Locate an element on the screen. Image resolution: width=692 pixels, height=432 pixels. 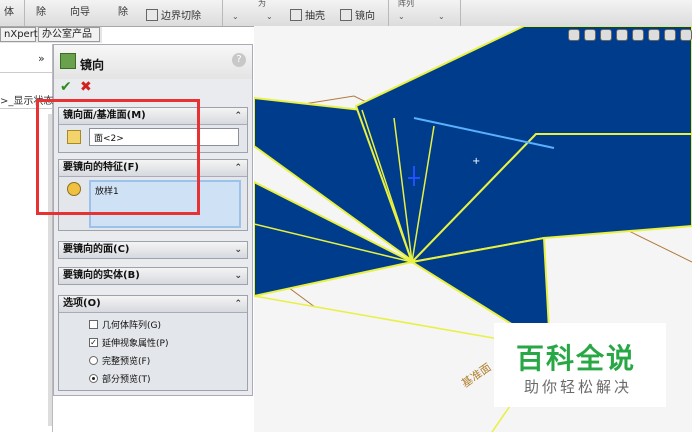
radio-unselected is located at coordinates (93, 360).